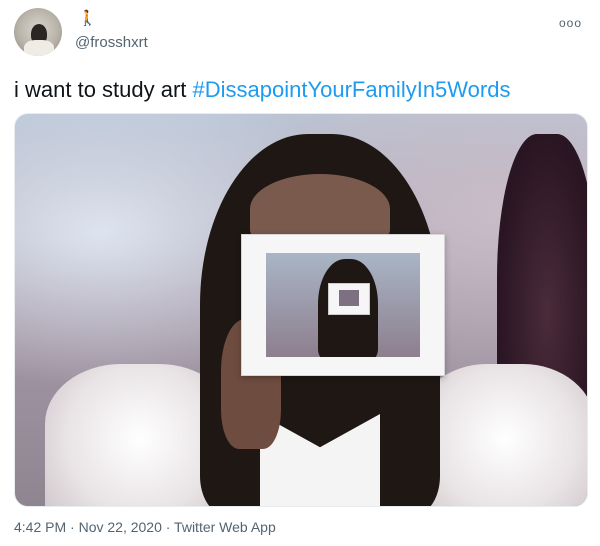  I want to click on user-handle: @frosshxrt, so click(111, 42).